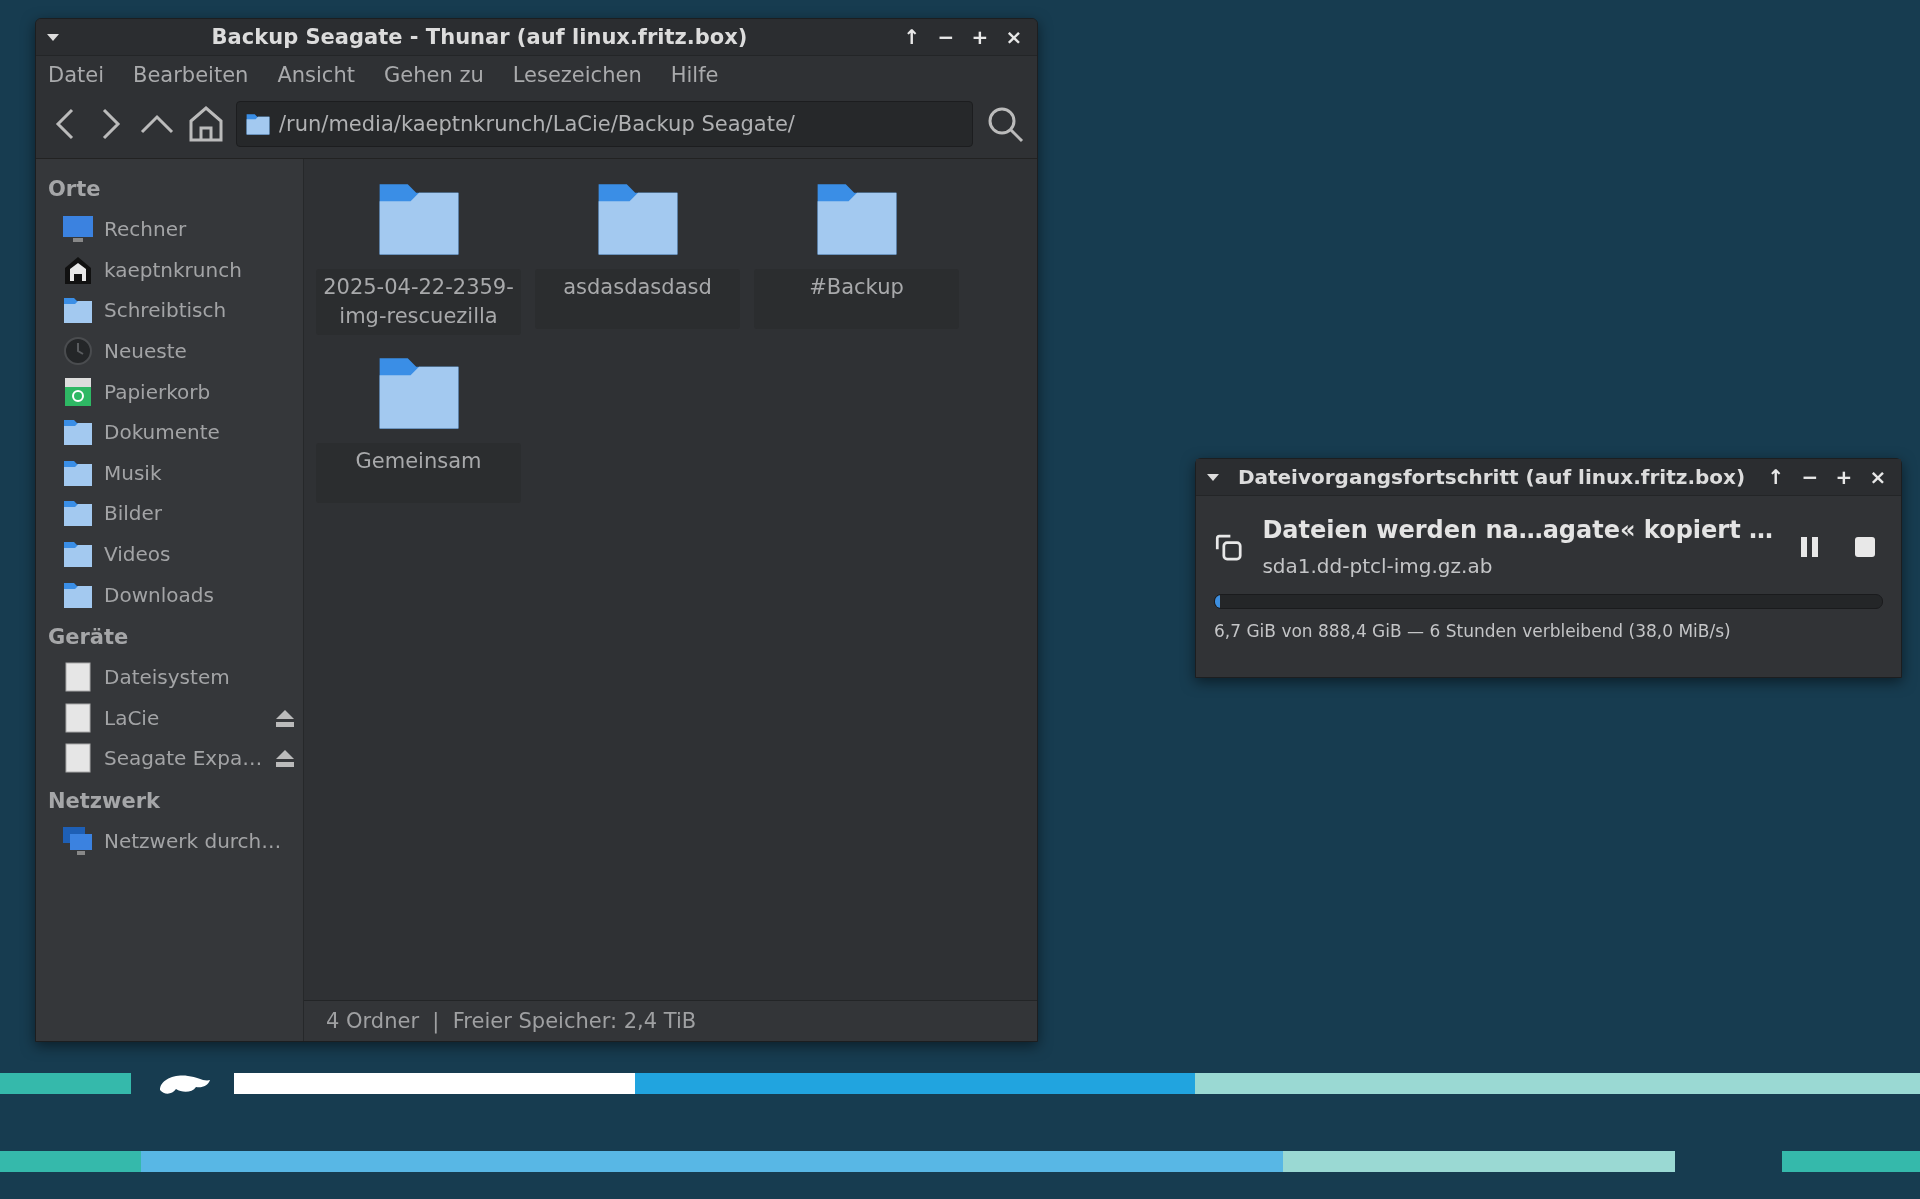 The width and height of the screenshot is (1920, 1199). Describe the element at coordinates (418, 473) in the screenshot. I see `folder-name: Gemeinsam` at that location.